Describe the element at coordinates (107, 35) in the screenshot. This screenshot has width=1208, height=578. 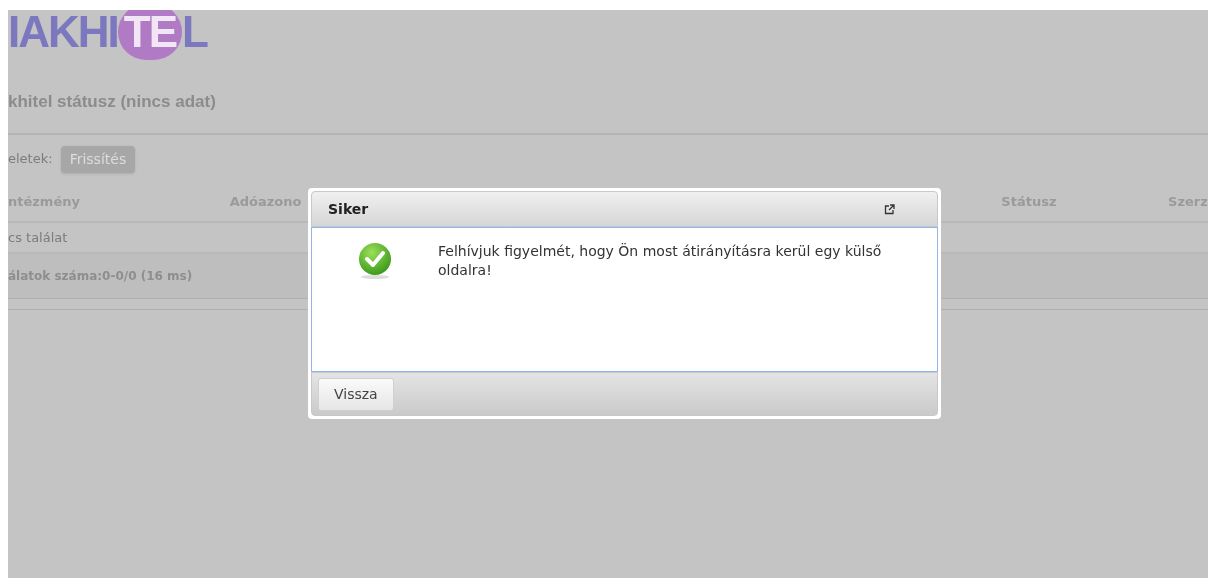
I see `logo: IAKHITEL` at that location.